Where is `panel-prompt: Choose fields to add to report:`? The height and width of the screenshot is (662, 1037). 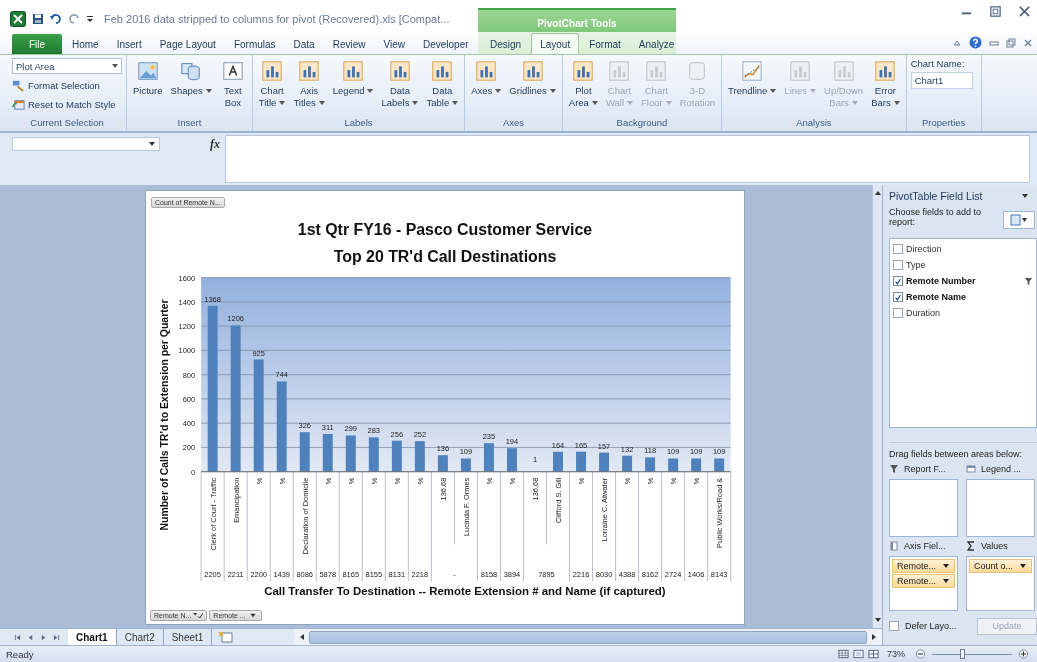 panel-prompt: Choose fields to add to report: is located at coordinates (936, 217).